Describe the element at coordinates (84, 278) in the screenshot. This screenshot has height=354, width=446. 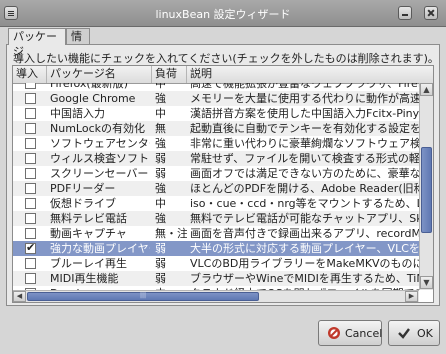
I see `package-name: MIDI再生機能` at that location.